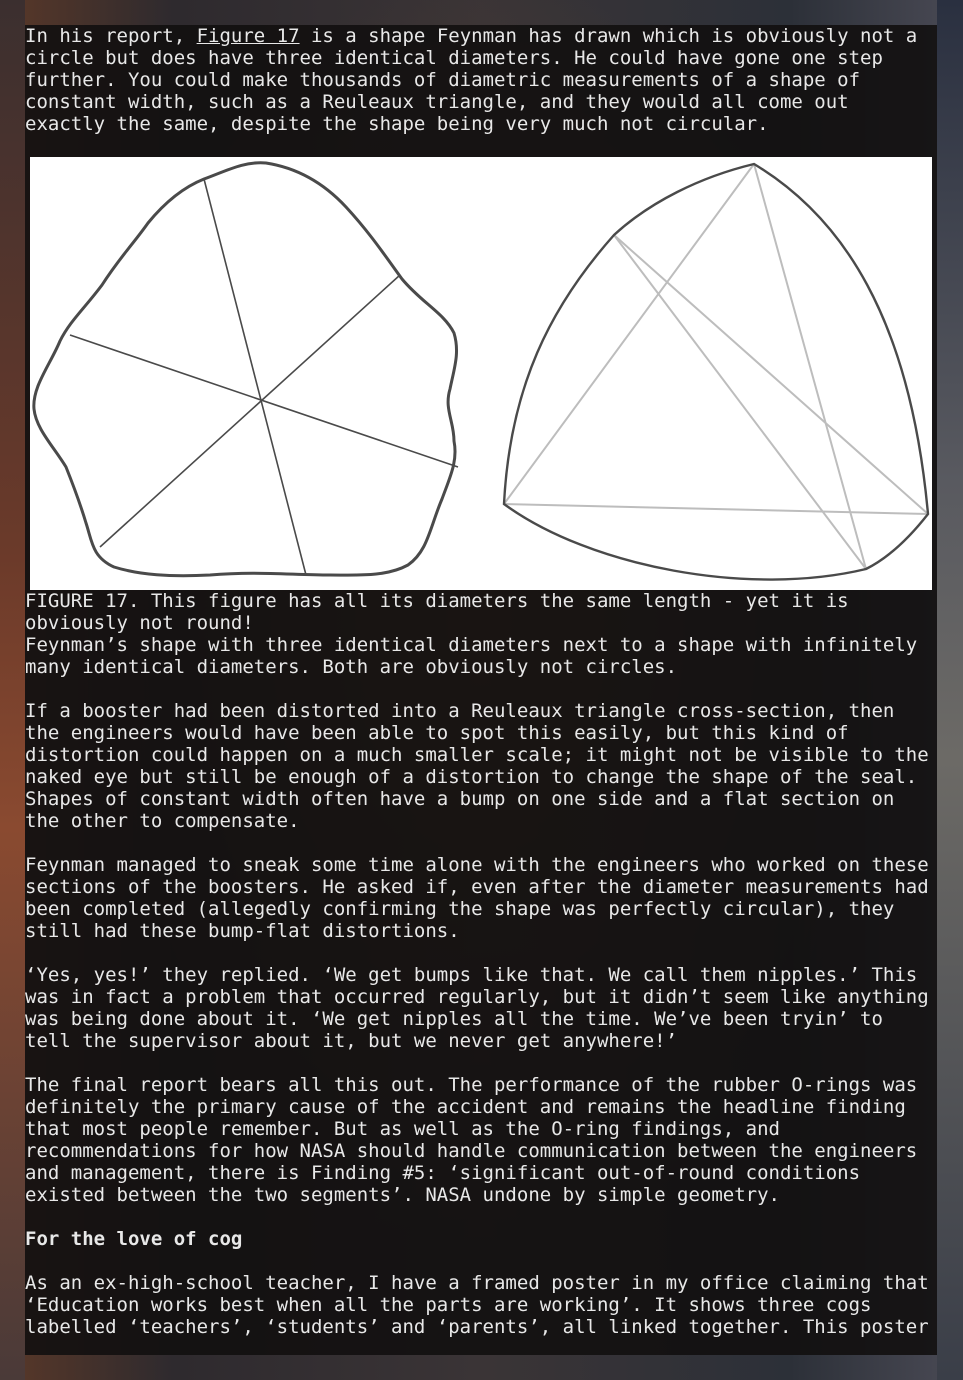 The width and height of the screenshot is (963, 1380). Describe the element at coordinates (950, 690) in the screenshot. I see `background-right-edge` at that location.